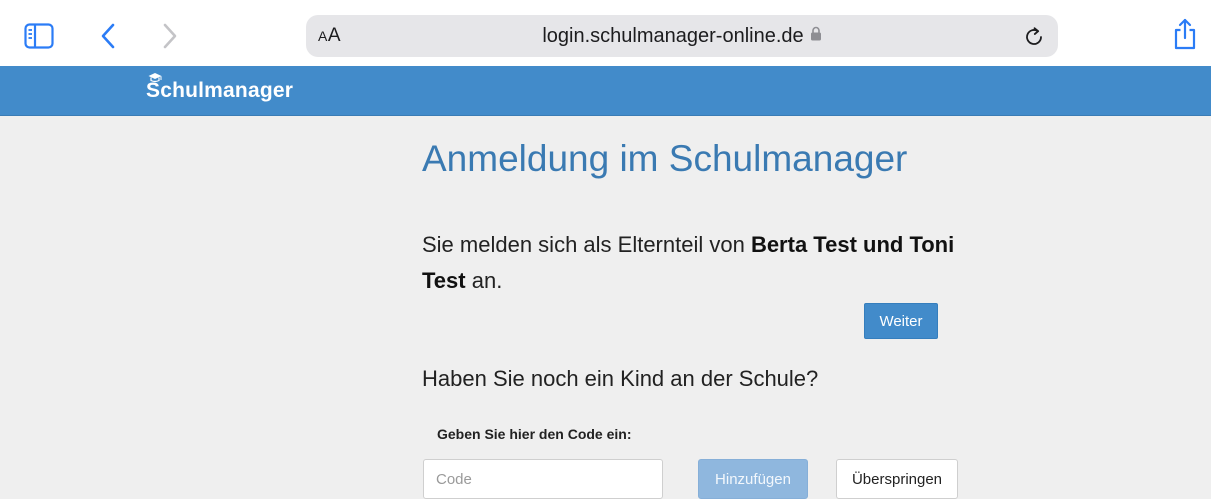 The image size is (1211, 499). I want to click on sidebar-icon, so click(39, 36).